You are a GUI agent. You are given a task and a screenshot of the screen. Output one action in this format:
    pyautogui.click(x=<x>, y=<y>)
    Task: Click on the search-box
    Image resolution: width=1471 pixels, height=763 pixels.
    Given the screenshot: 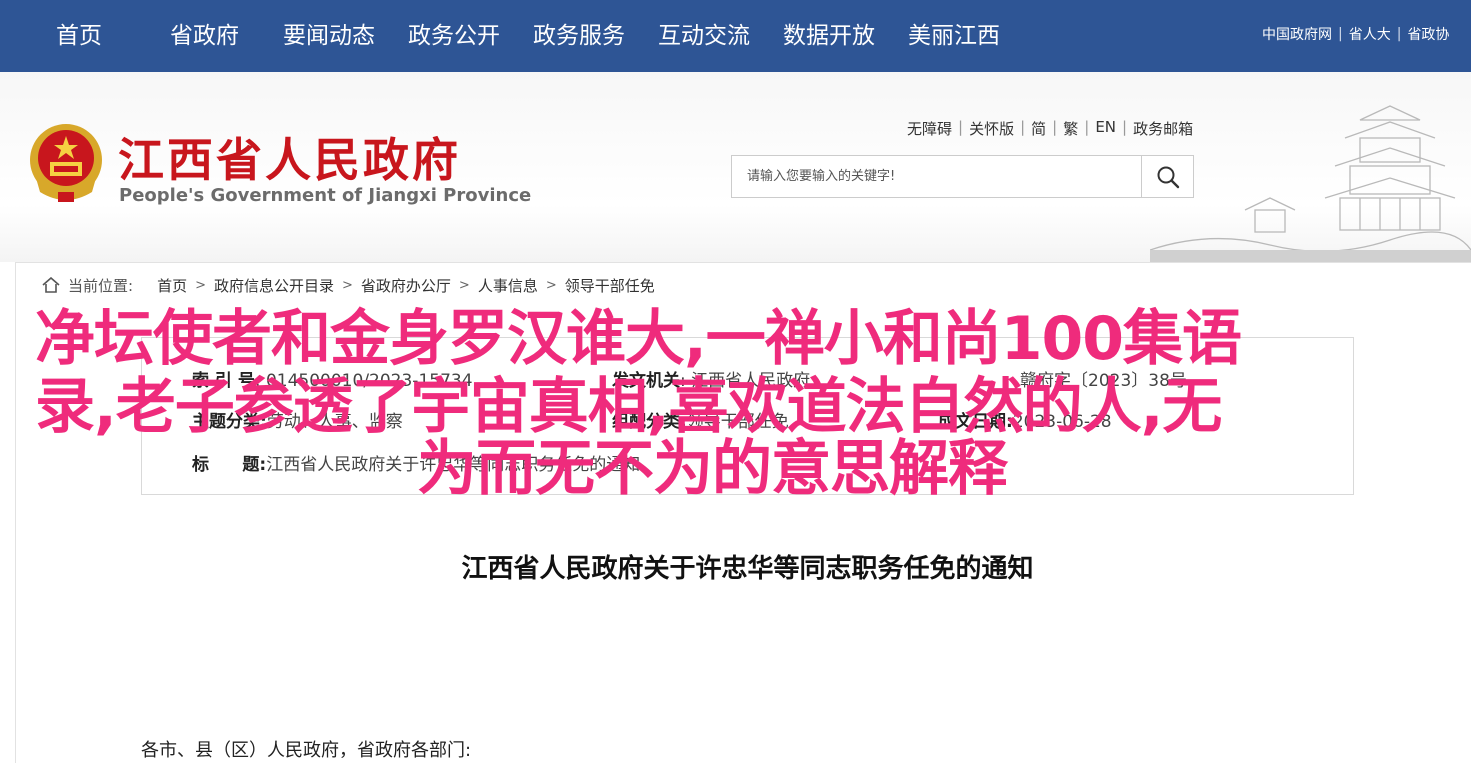 What is the action you would take?
    pyautogui.click(x=962, y=176)
    